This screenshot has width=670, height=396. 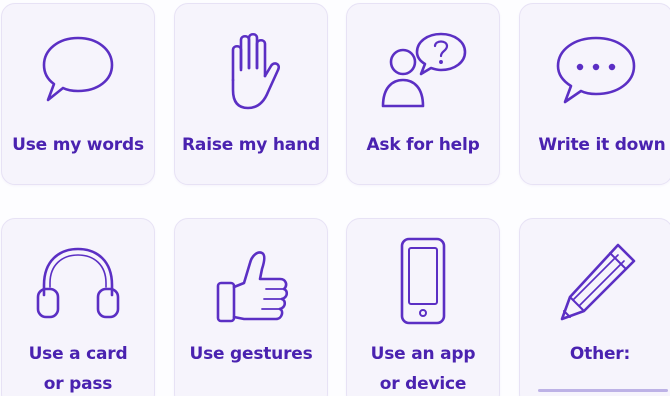 I want to click on card-label: Use a card or pass, so click(x=78, y=367).